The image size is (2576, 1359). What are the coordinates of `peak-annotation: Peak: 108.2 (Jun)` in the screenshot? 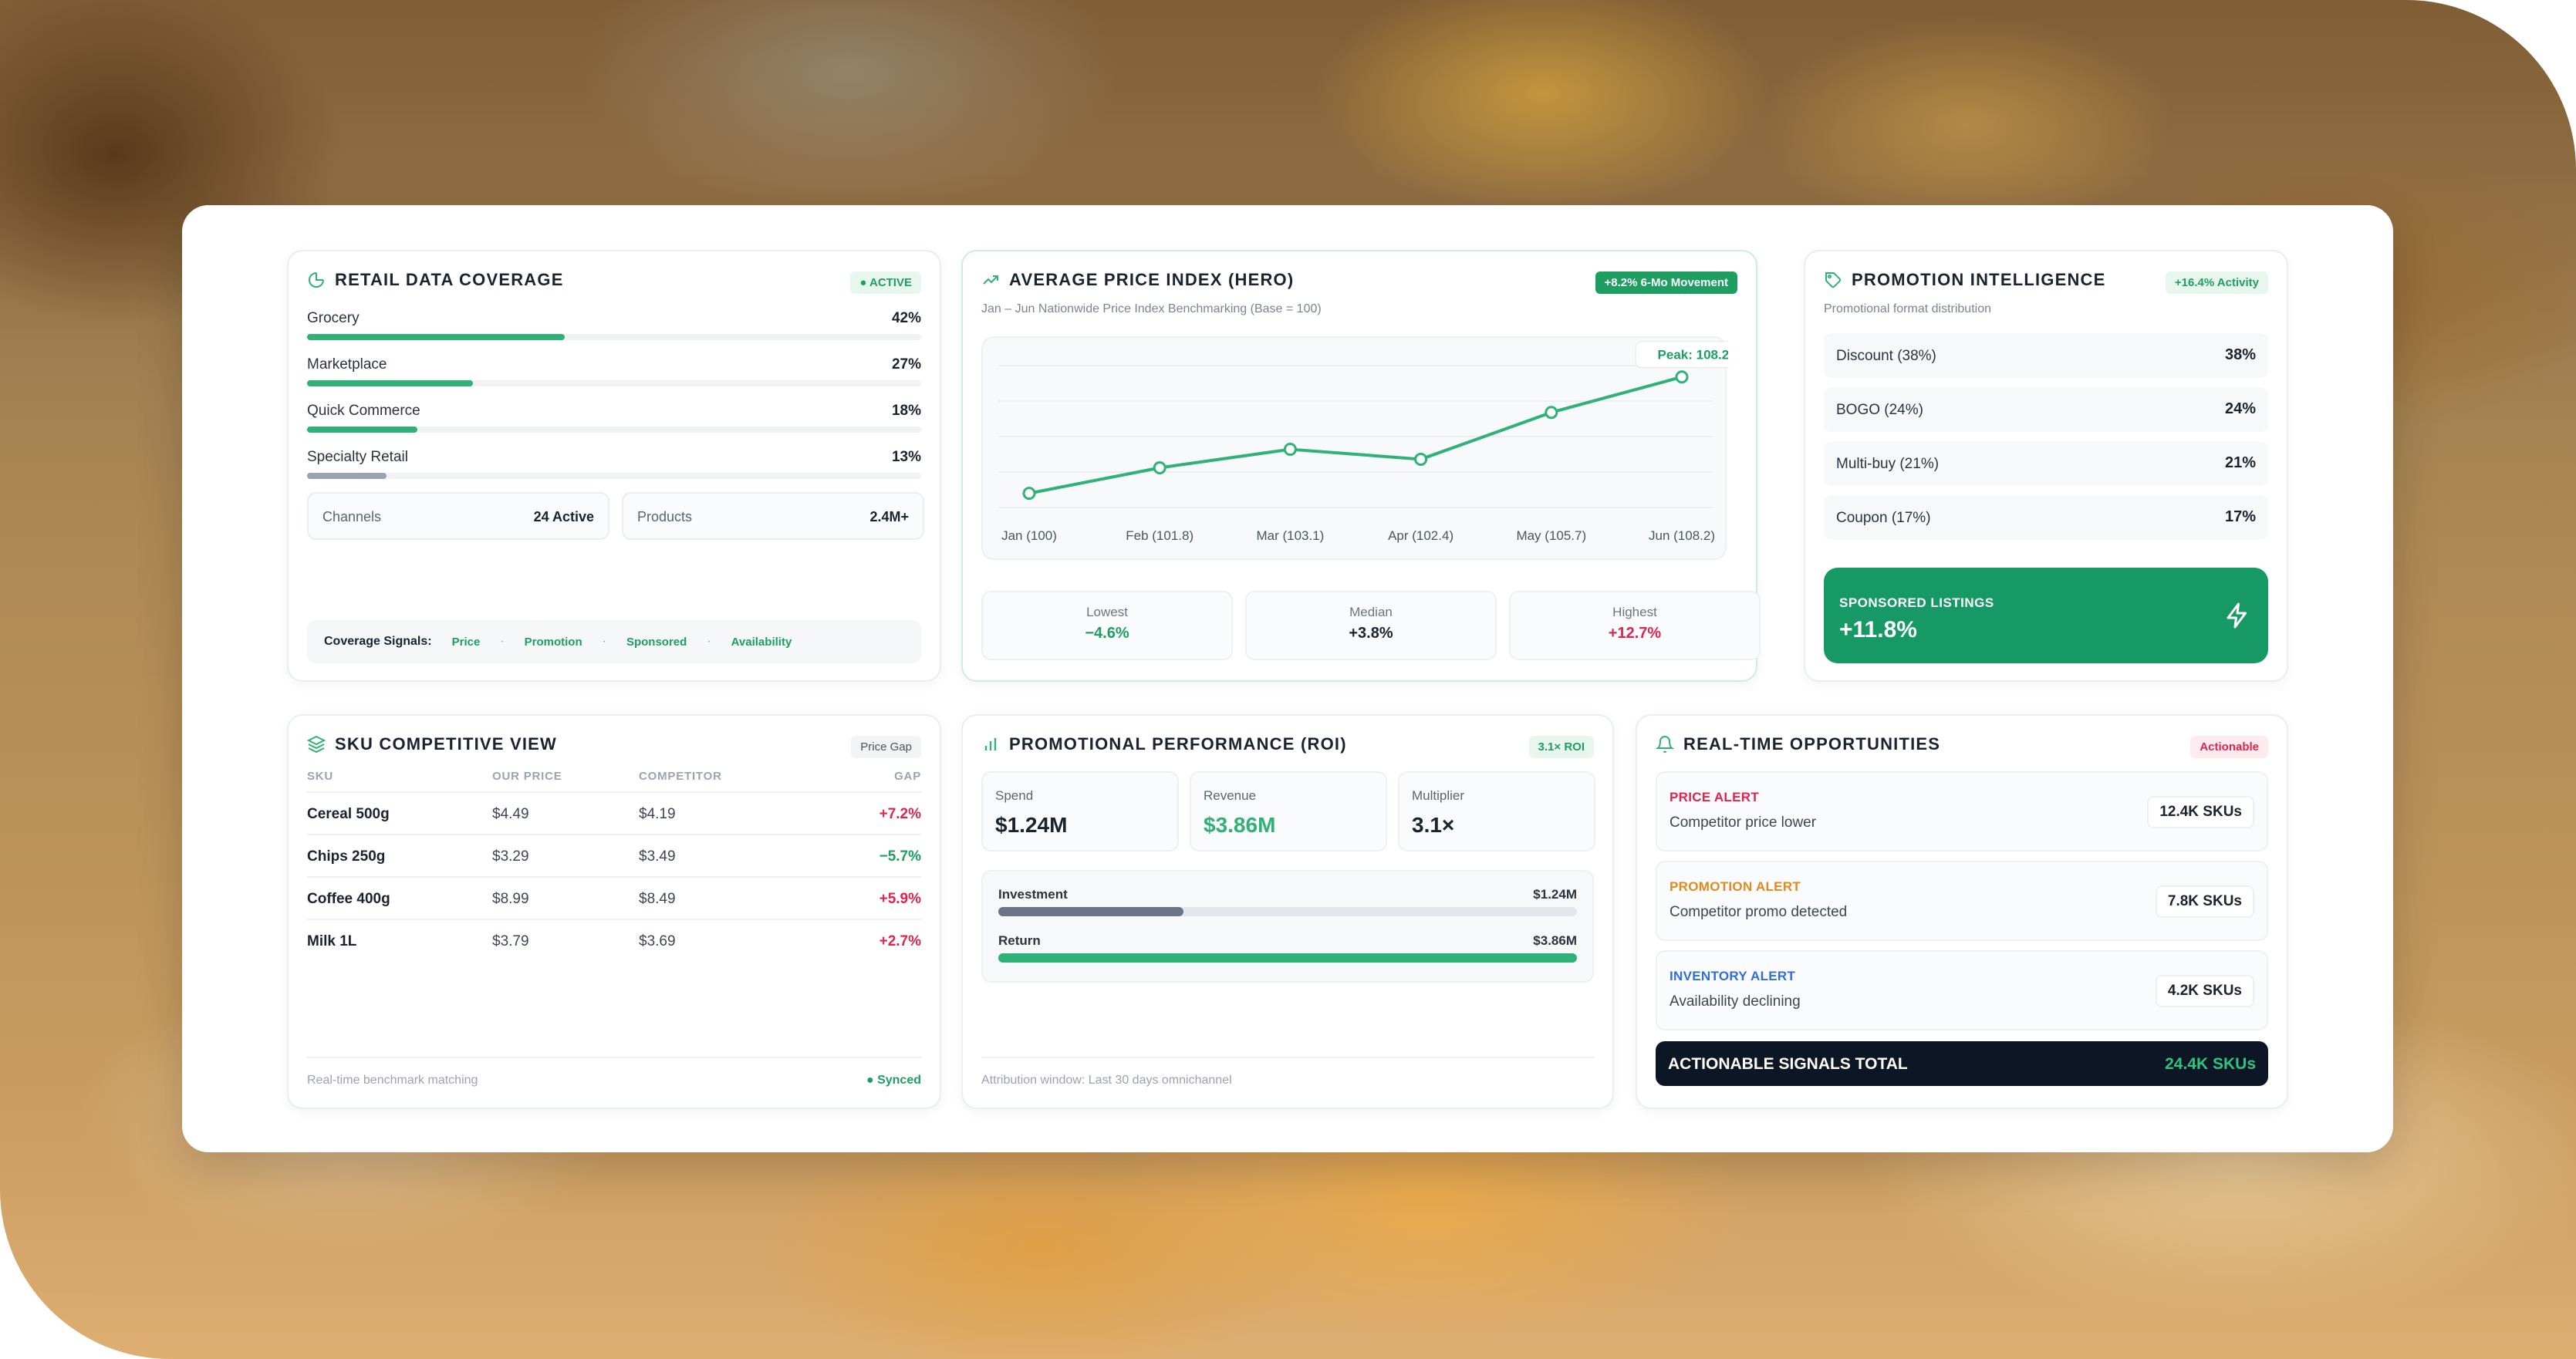 It's located at (1682, 355).